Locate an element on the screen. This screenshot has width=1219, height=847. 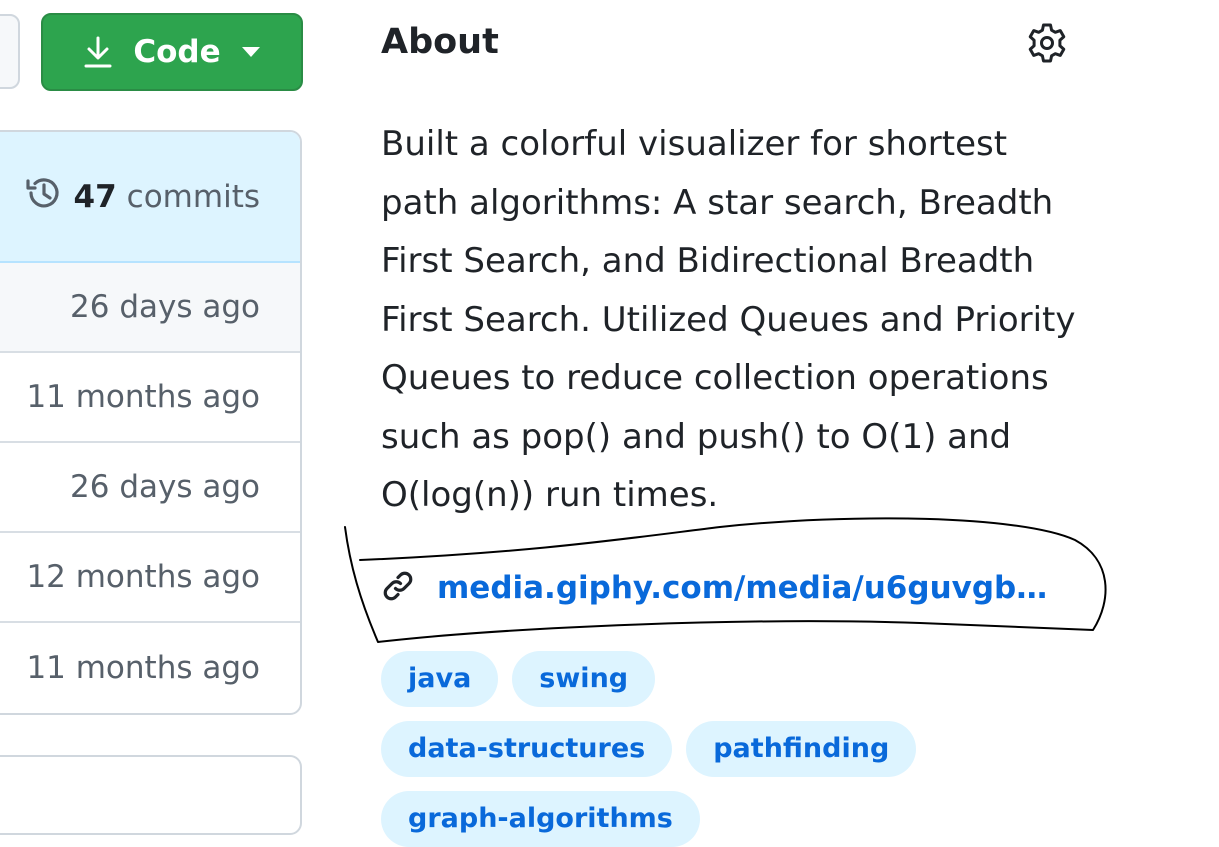
commits-link: 47 commits is located at coordinates (150, 197).